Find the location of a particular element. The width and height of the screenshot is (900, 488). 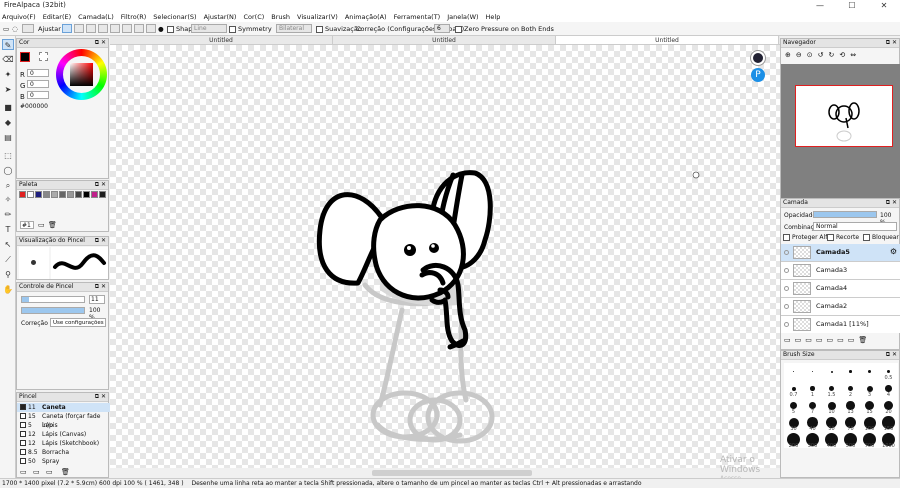

pixiv-icon: P is located at coordinates (758, 75).